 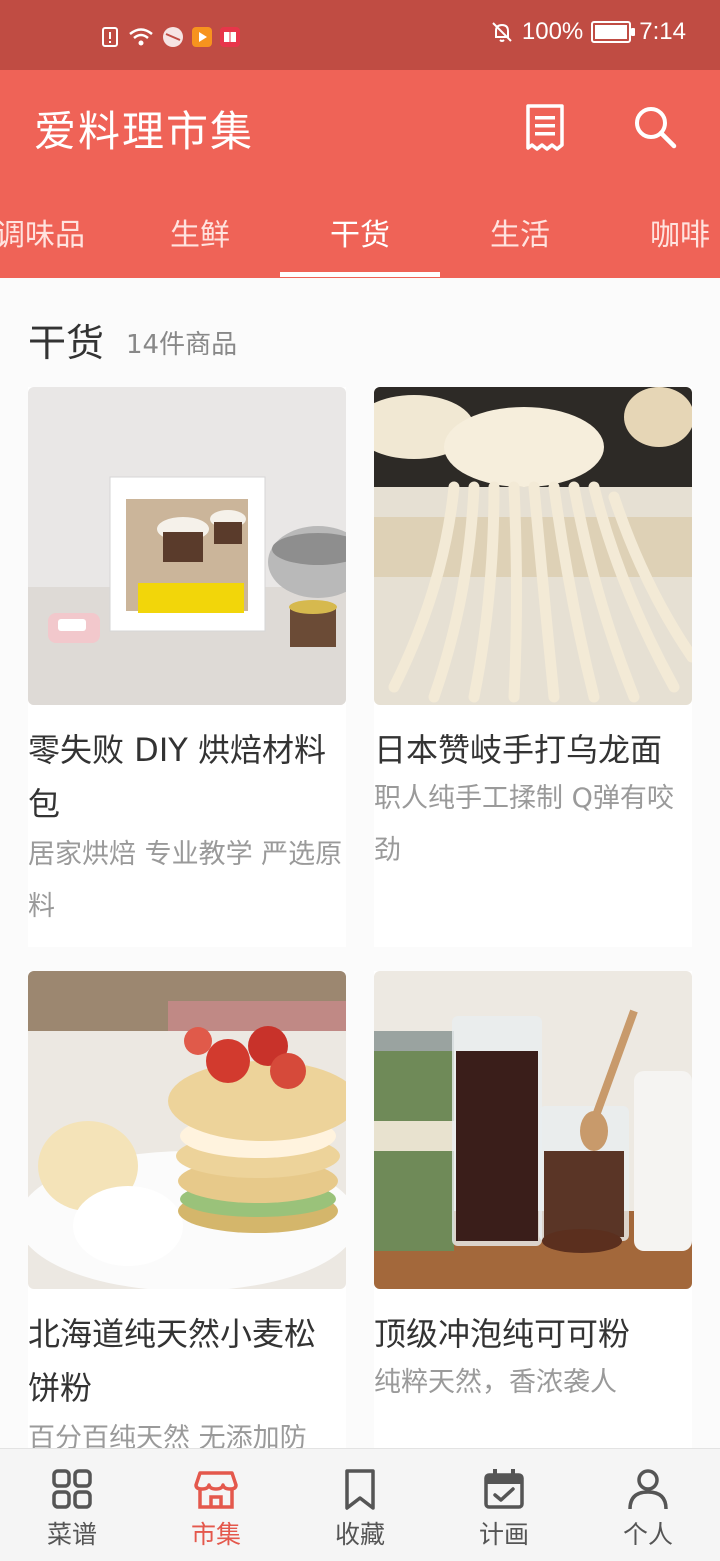 What do you see at coordinates (360, 129) in the screenshot?
I see `app-bar: 爱料理市集` at bounding box center [360, 129].